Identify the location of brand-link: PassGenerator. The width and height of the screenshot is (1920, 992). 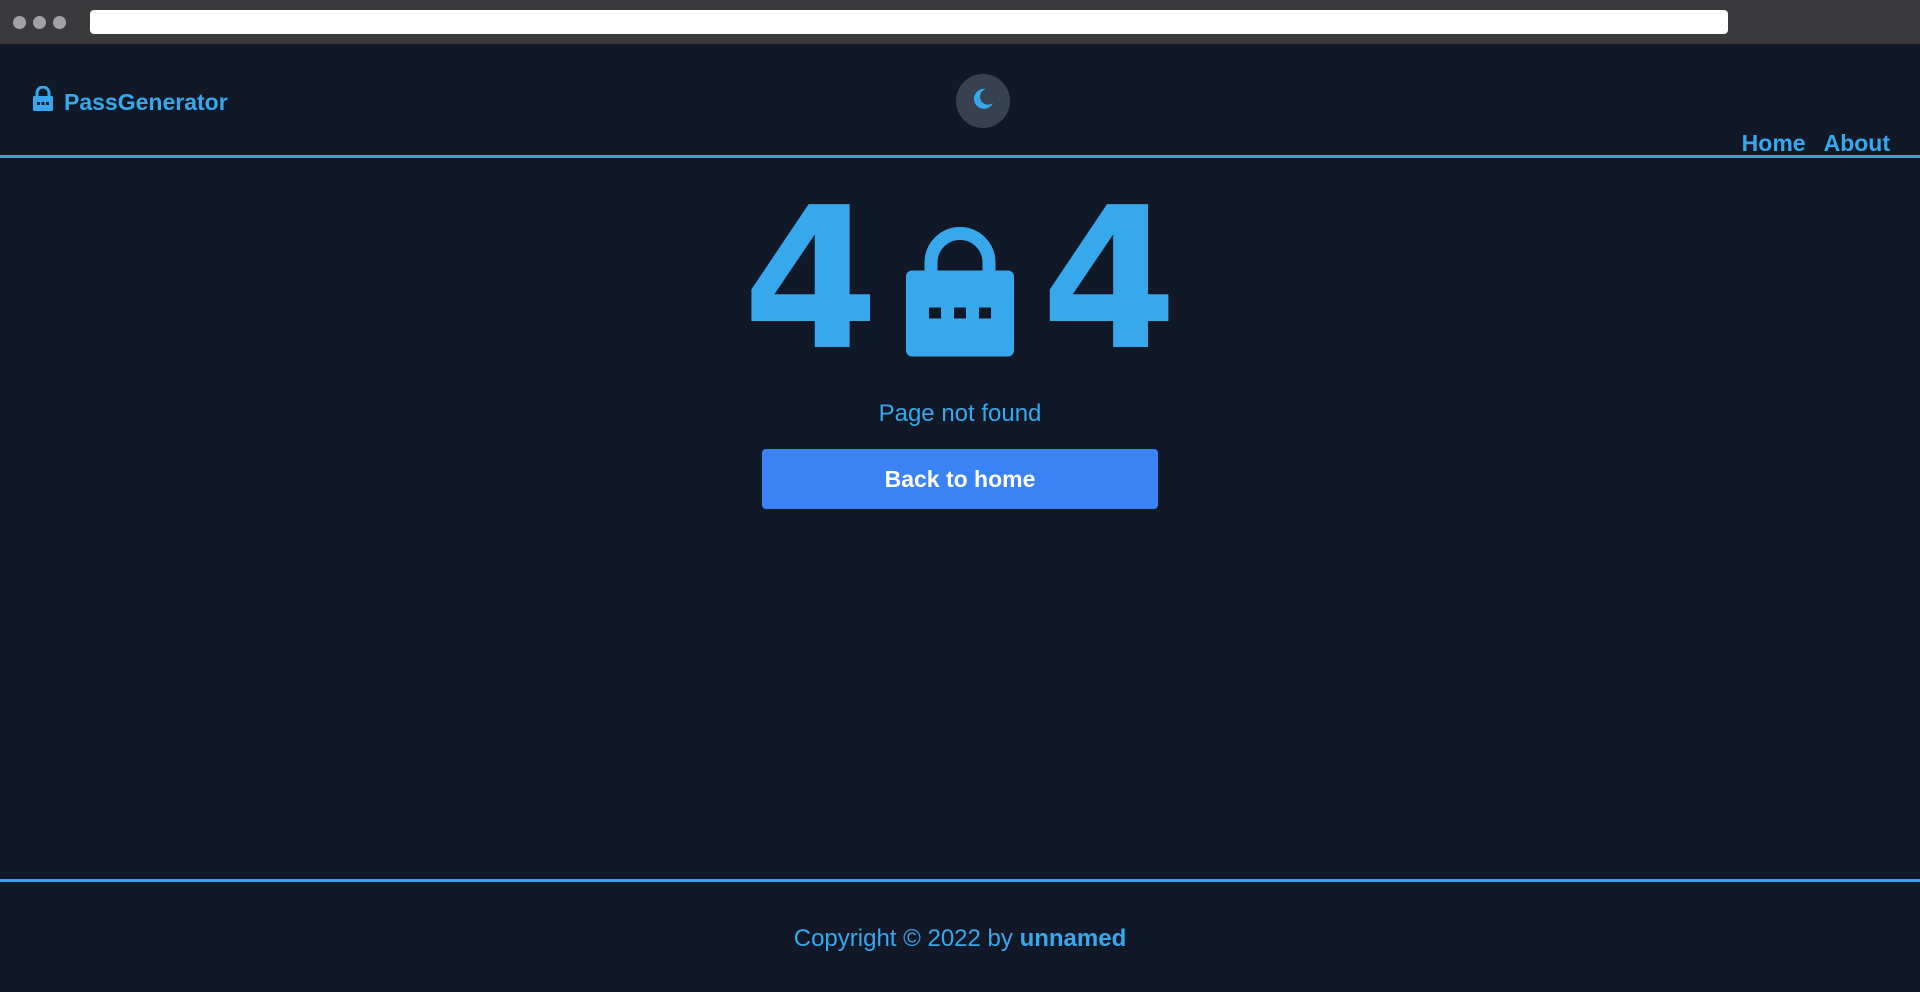
(130, 101).